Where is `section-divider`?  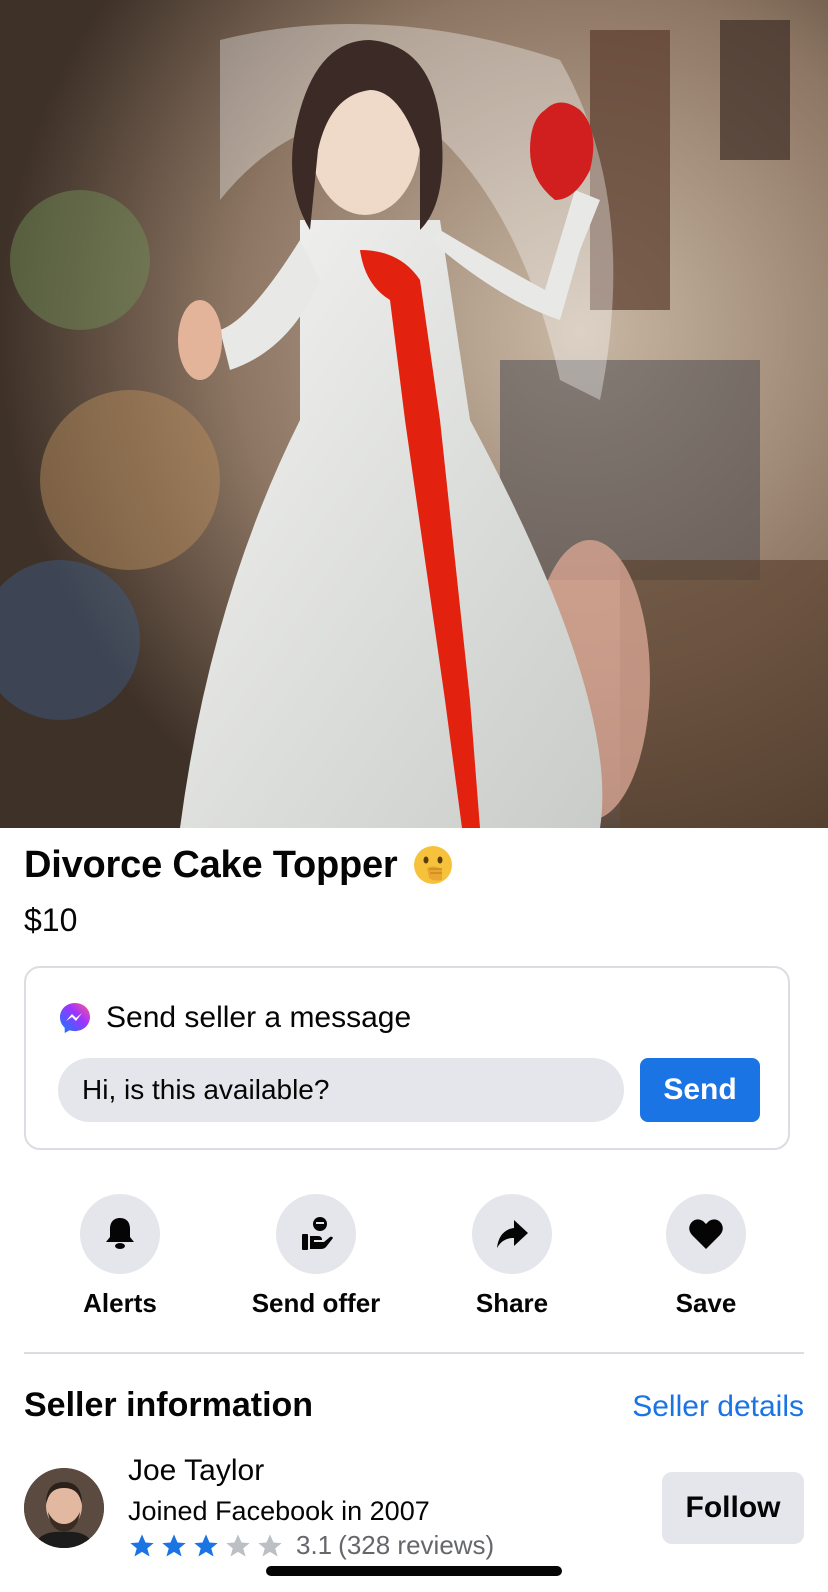
section-divider is located at coordinates (414, 1353).